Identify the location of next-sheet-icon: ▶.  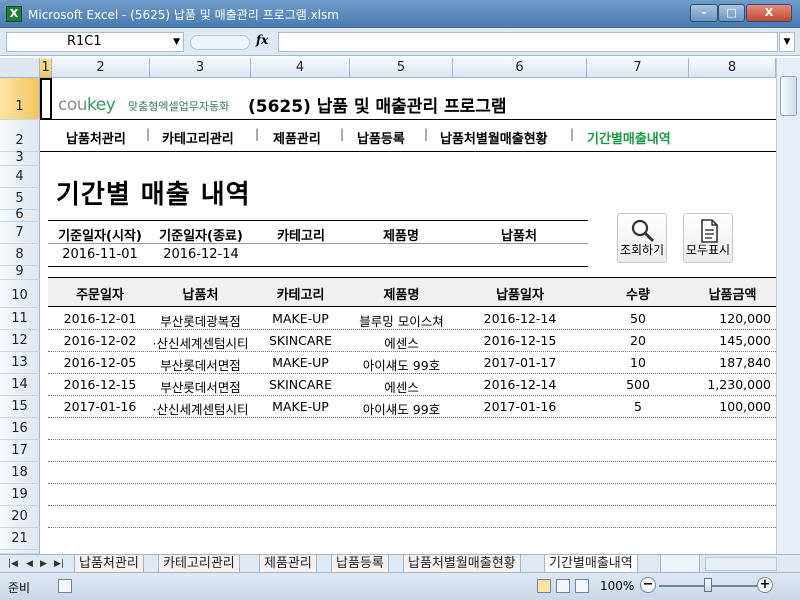
(43, 564).